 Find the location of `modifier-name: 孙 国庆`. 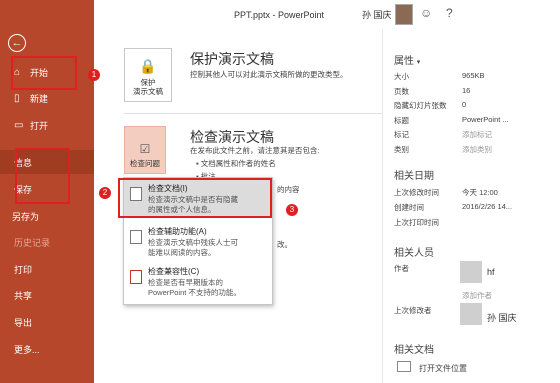

modifier-name: 孙 国庆 is located at coordinates (502, 317).